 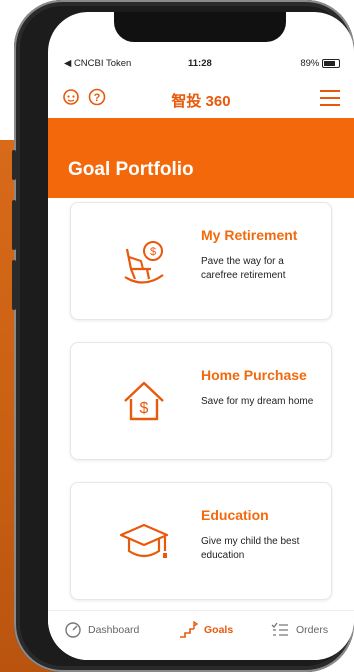 I want to click on goal-title: Home Purchase, so click(x=254, y=375).